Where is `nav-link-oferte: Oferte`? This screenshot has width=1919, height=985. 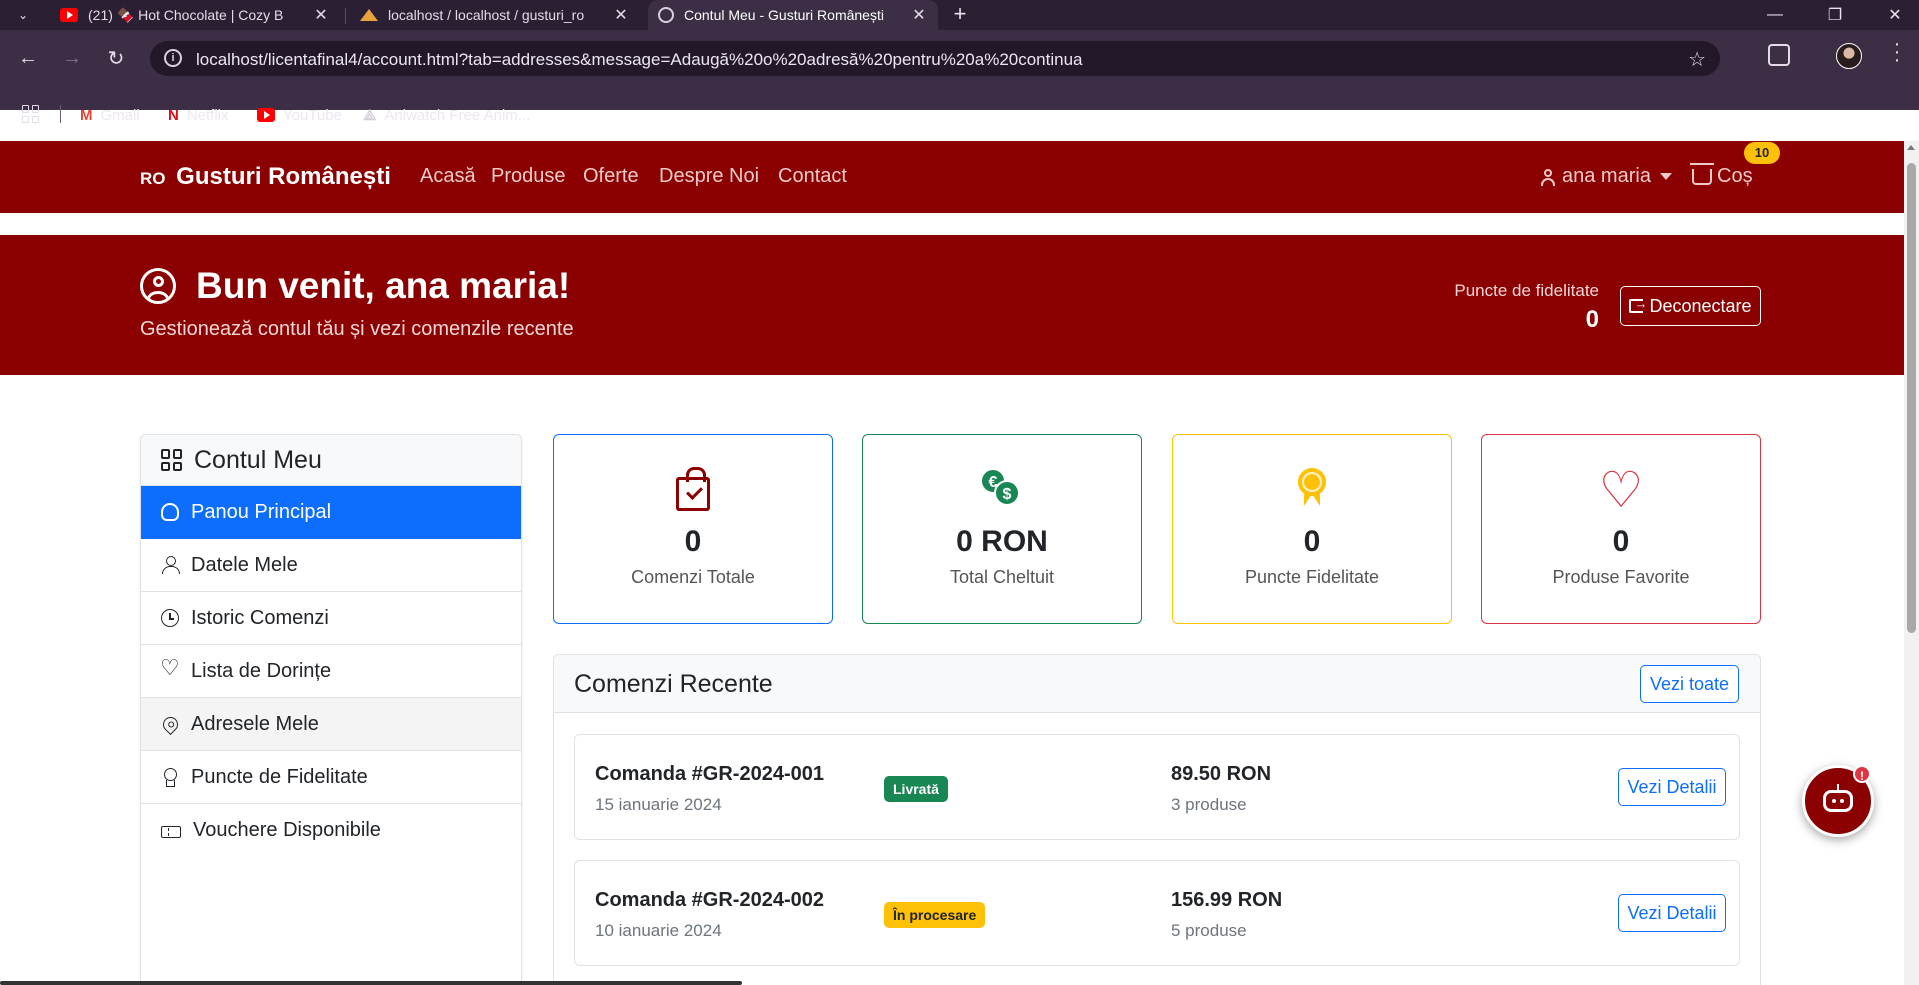 nav-link-oferte: Oferte is located at coordinates (611, 176).